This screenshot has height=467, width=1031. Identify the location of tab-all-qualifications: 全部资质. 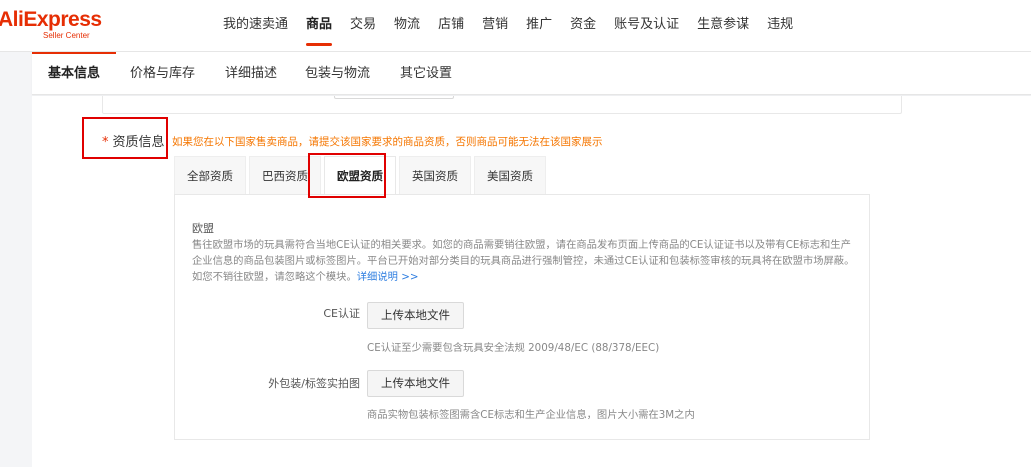
(210, 175).